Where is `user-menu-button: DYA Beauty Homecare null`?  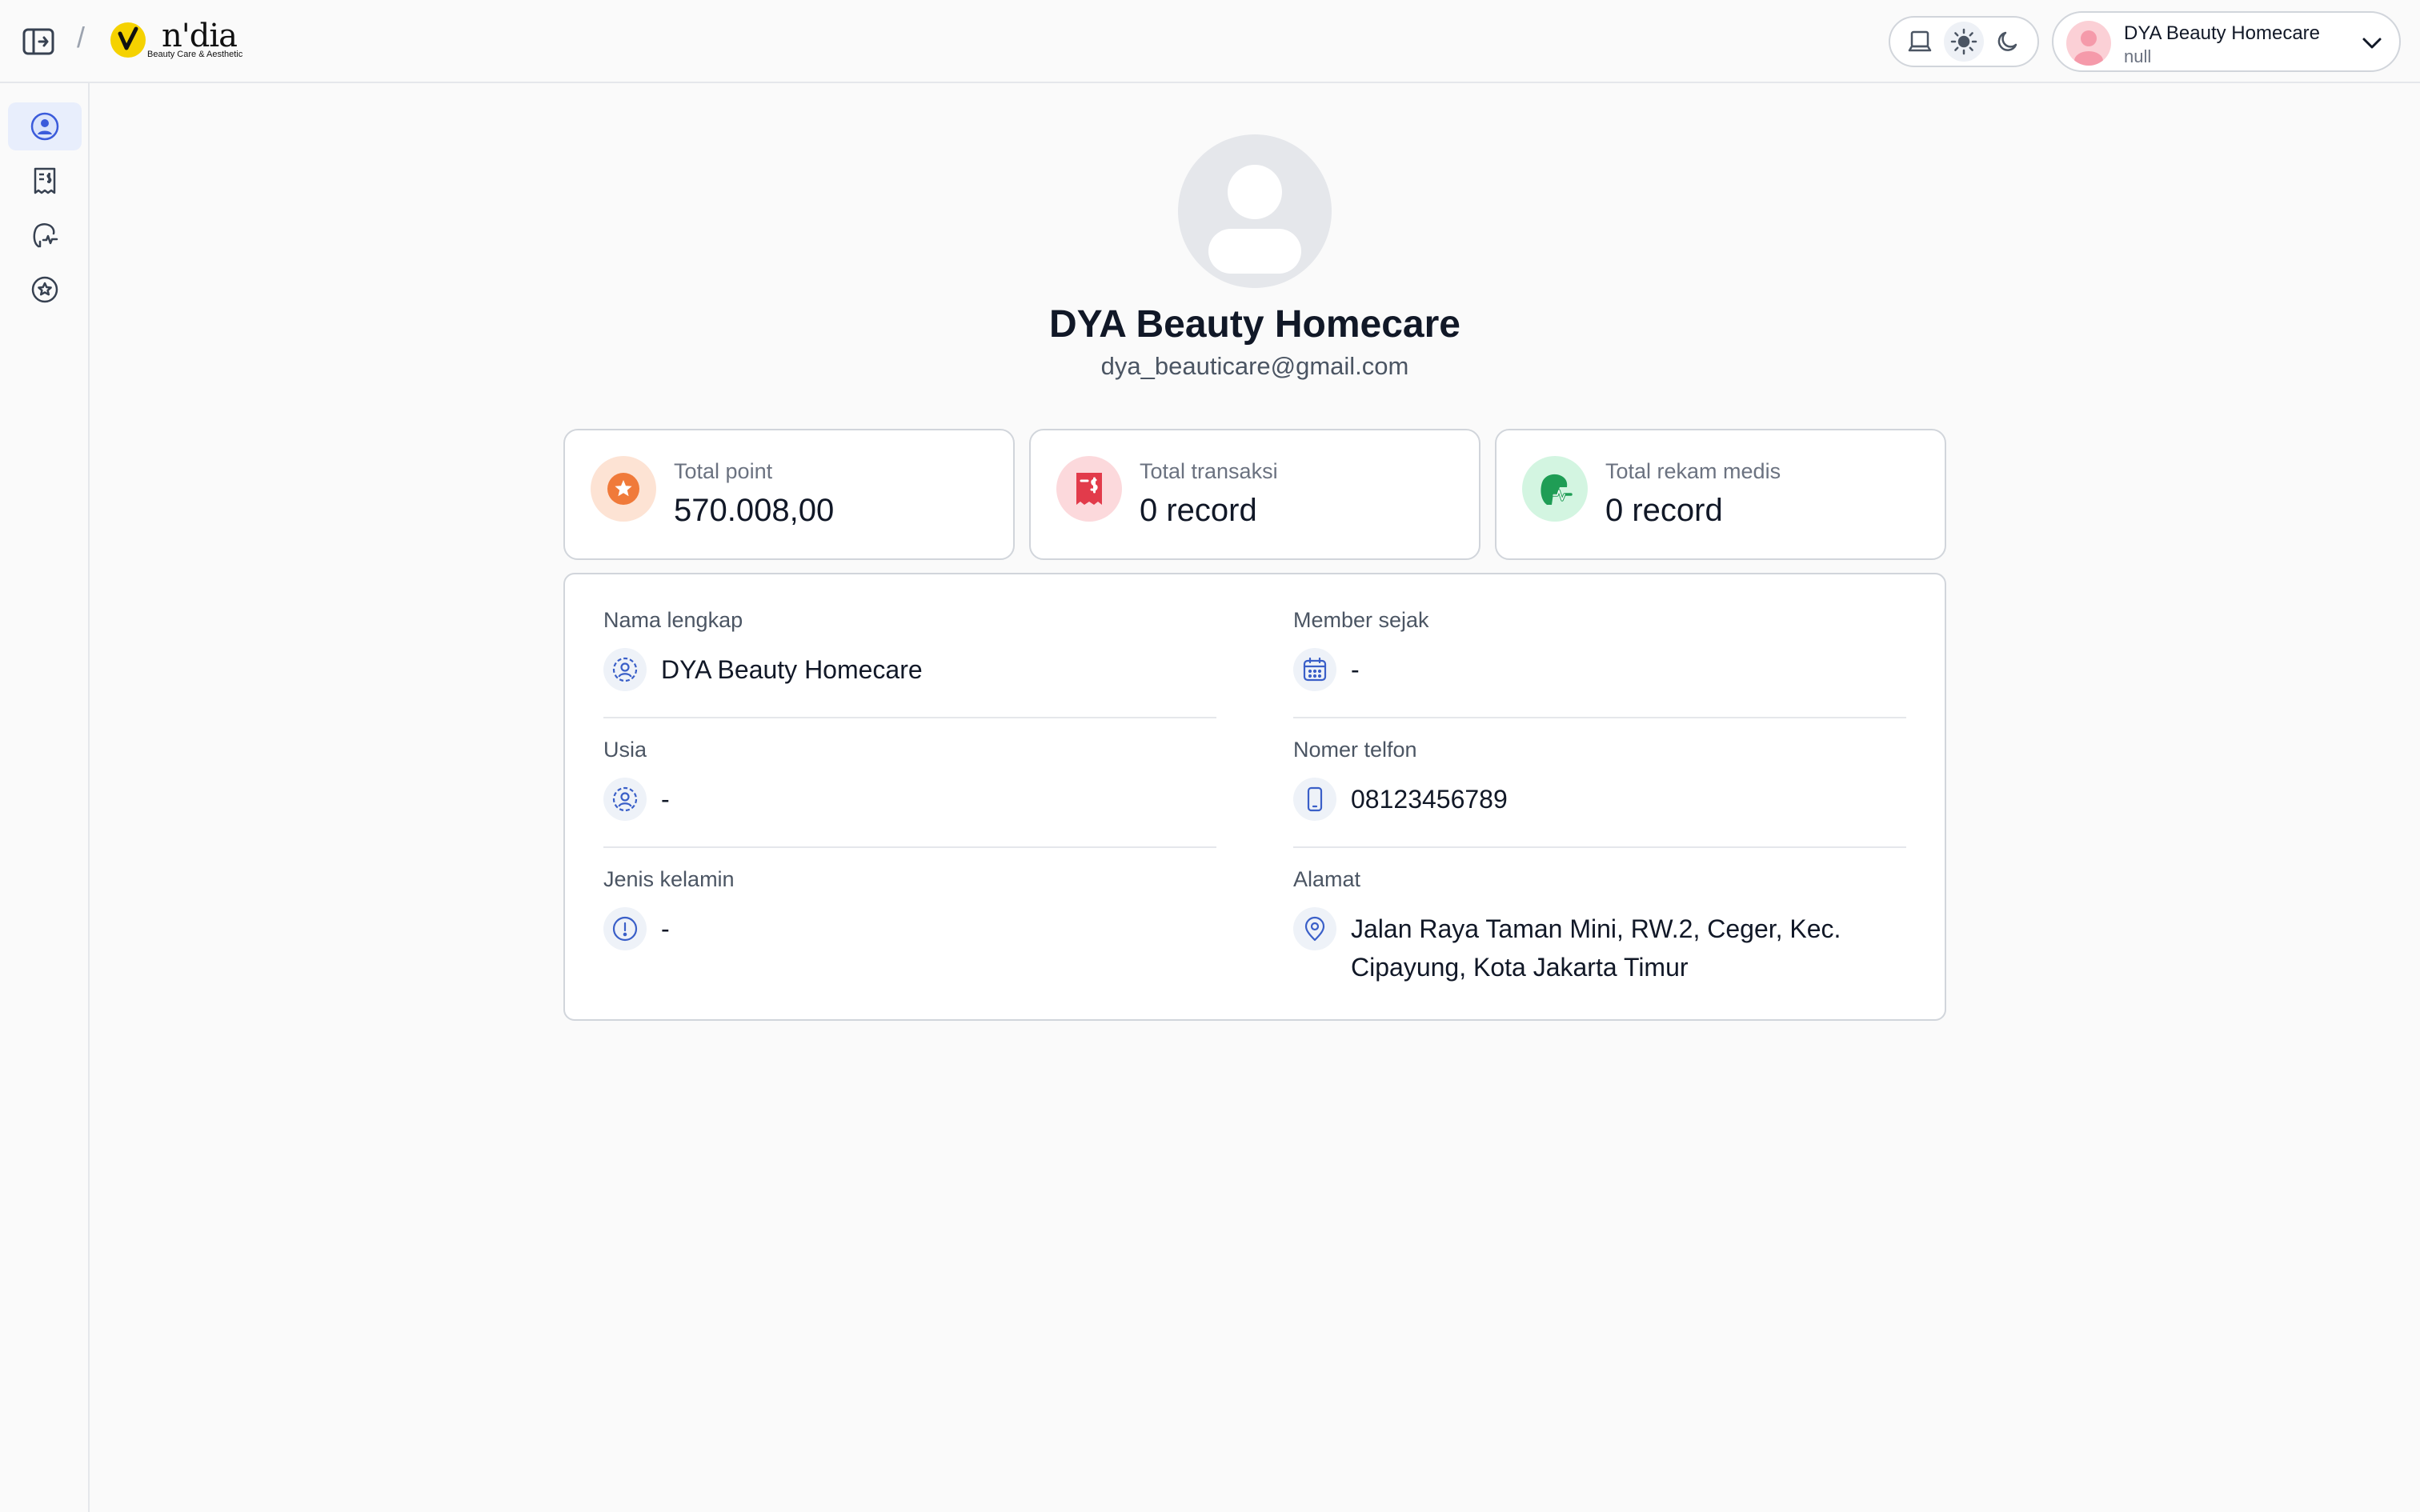 user-menu-button: DYA Beauty Homecare null is located at coordinates (2226, 41).